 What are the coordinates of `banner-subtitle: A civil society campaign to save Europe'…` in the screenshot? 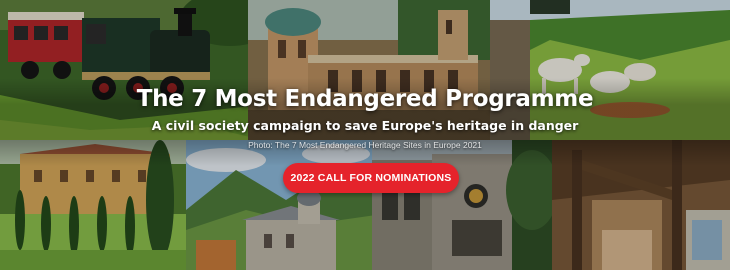 It's located at (365, 125).